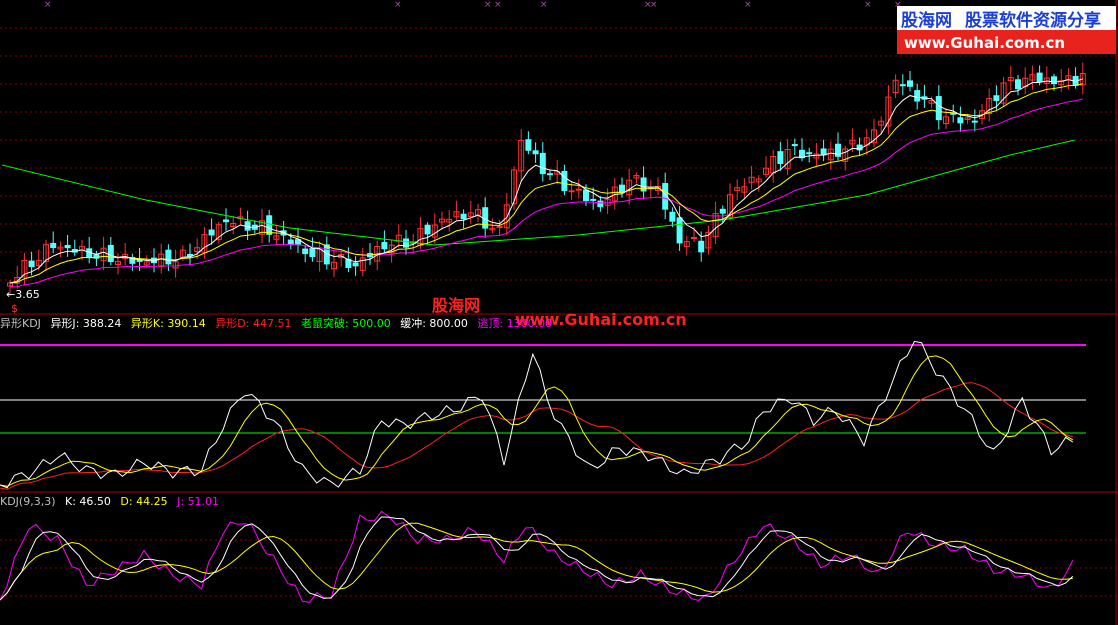 This screenshot has width=1118, height=625. Describe the element at coordinates (530, 323) in the screenshot. I see `legend-level-escape-value: 1300.00` at that location.